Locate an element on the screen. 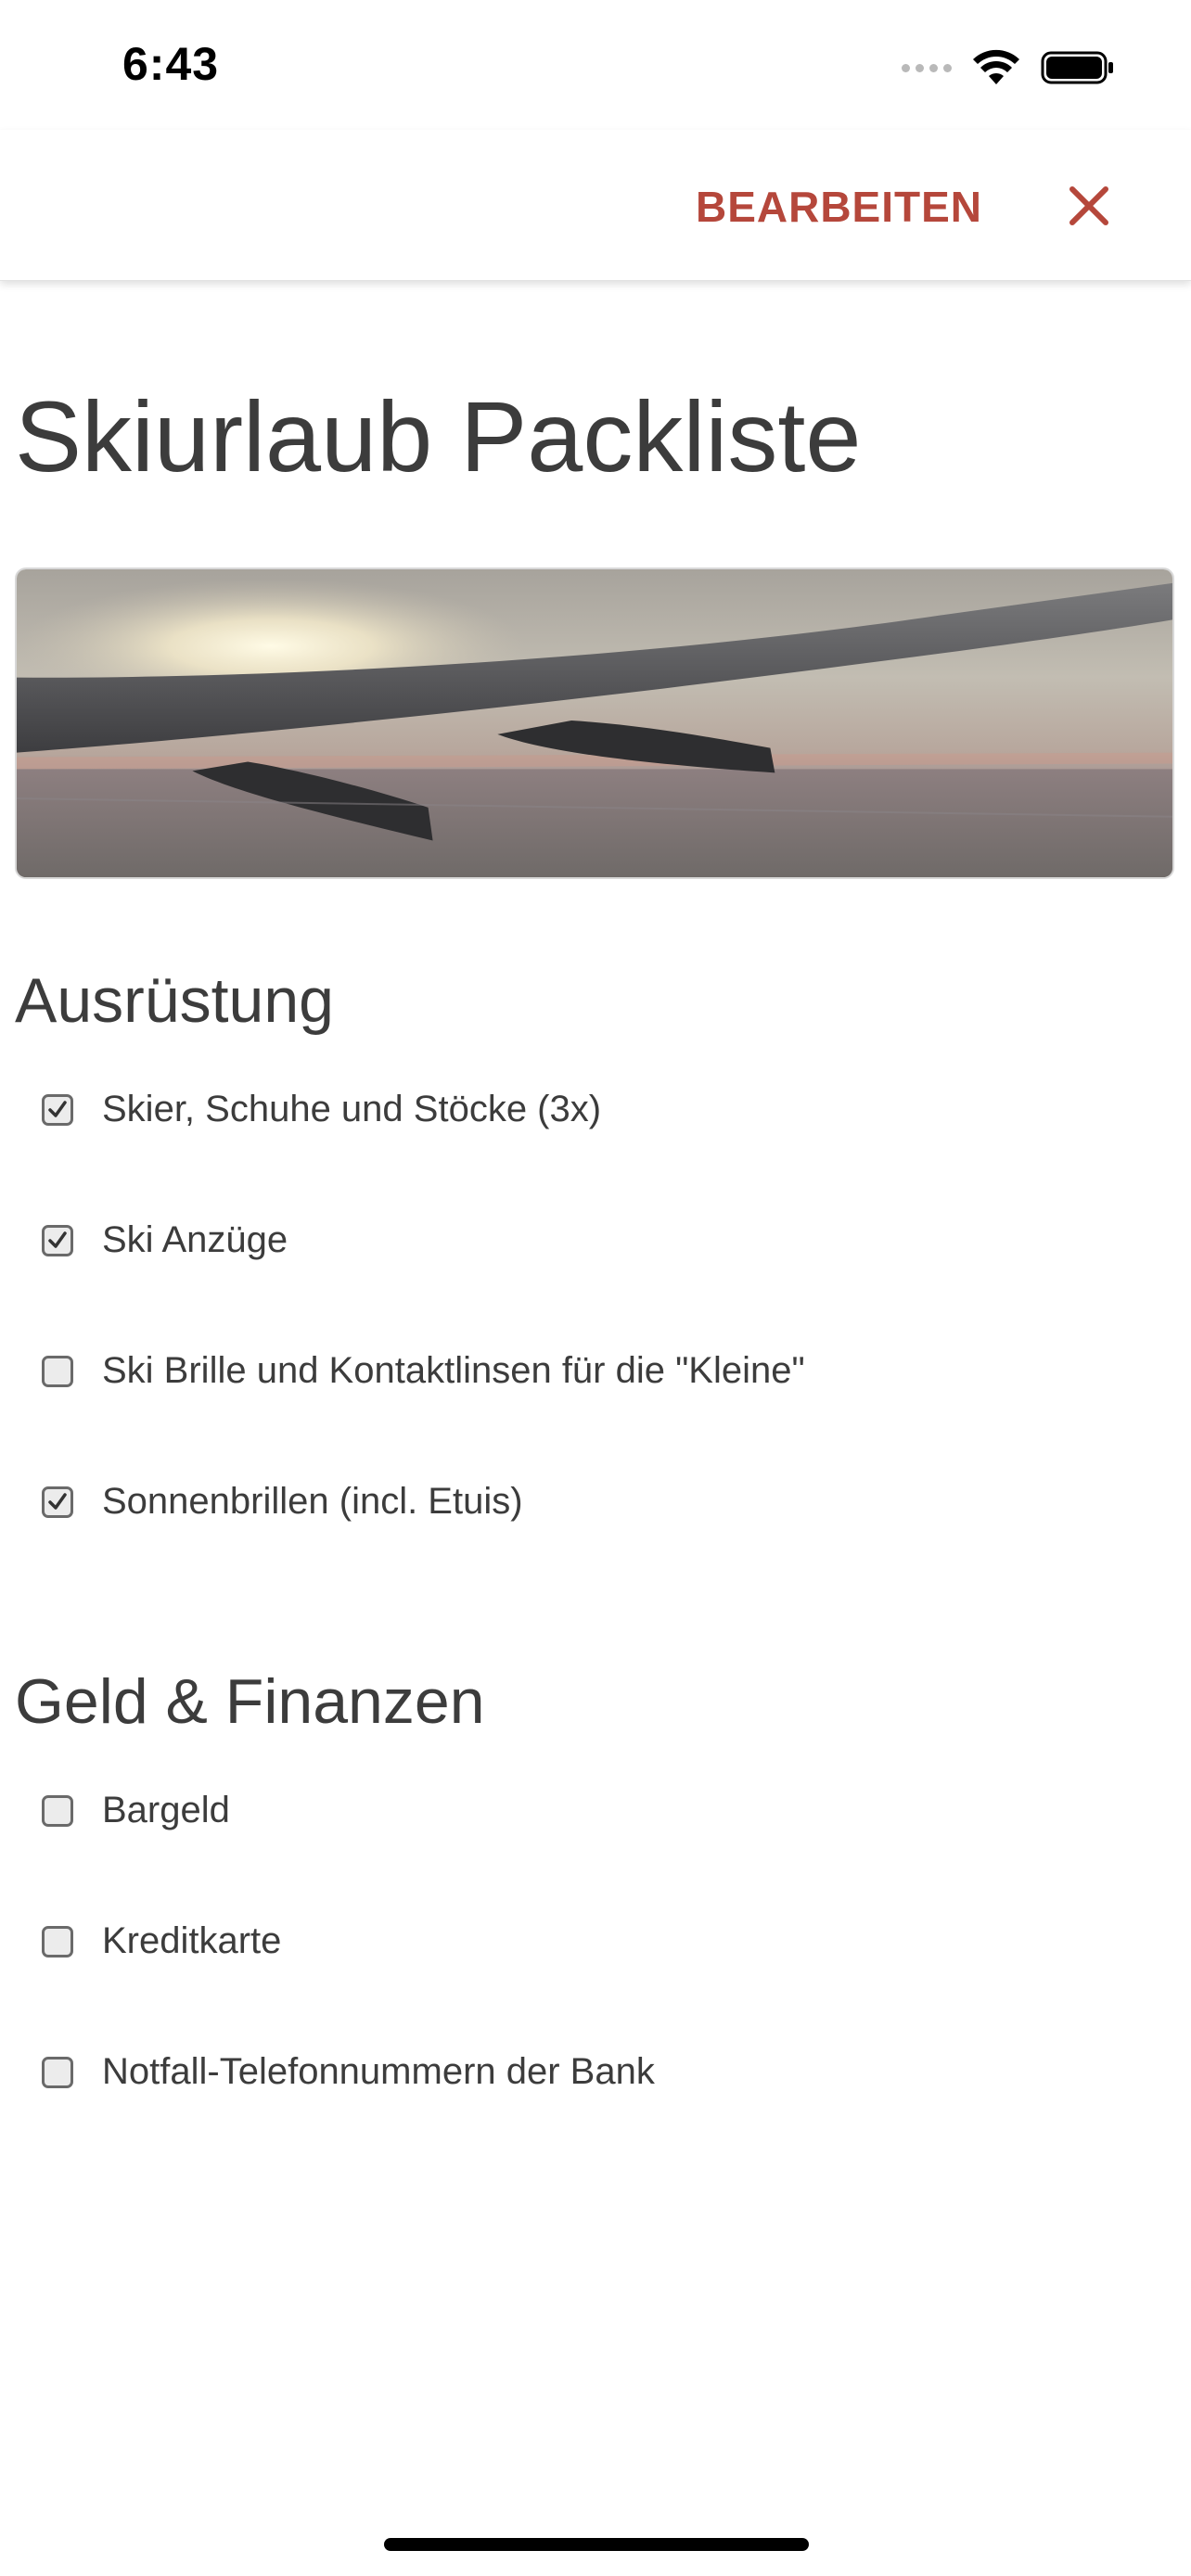  home-indicator is located at coordinates (597, 2544).